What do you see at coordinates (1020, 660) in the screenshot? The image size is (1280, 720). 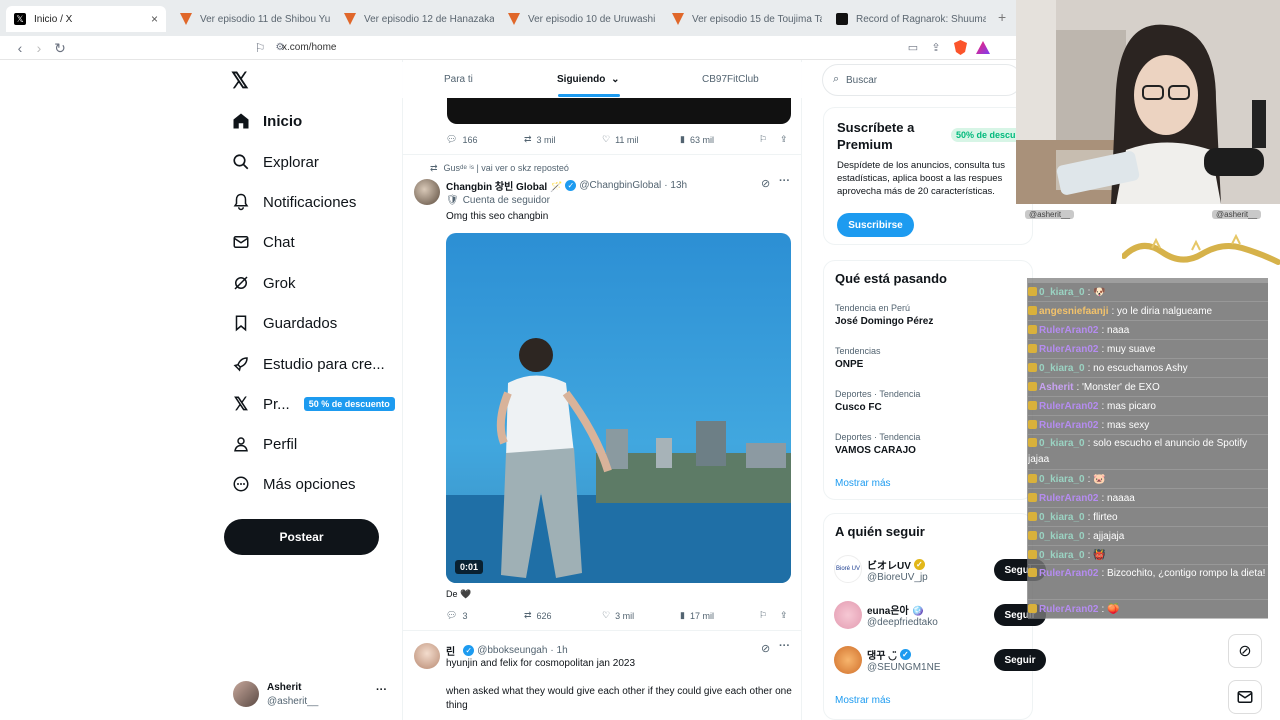 I see `follow-button: Seguir` at bounding box center [1020, 660].